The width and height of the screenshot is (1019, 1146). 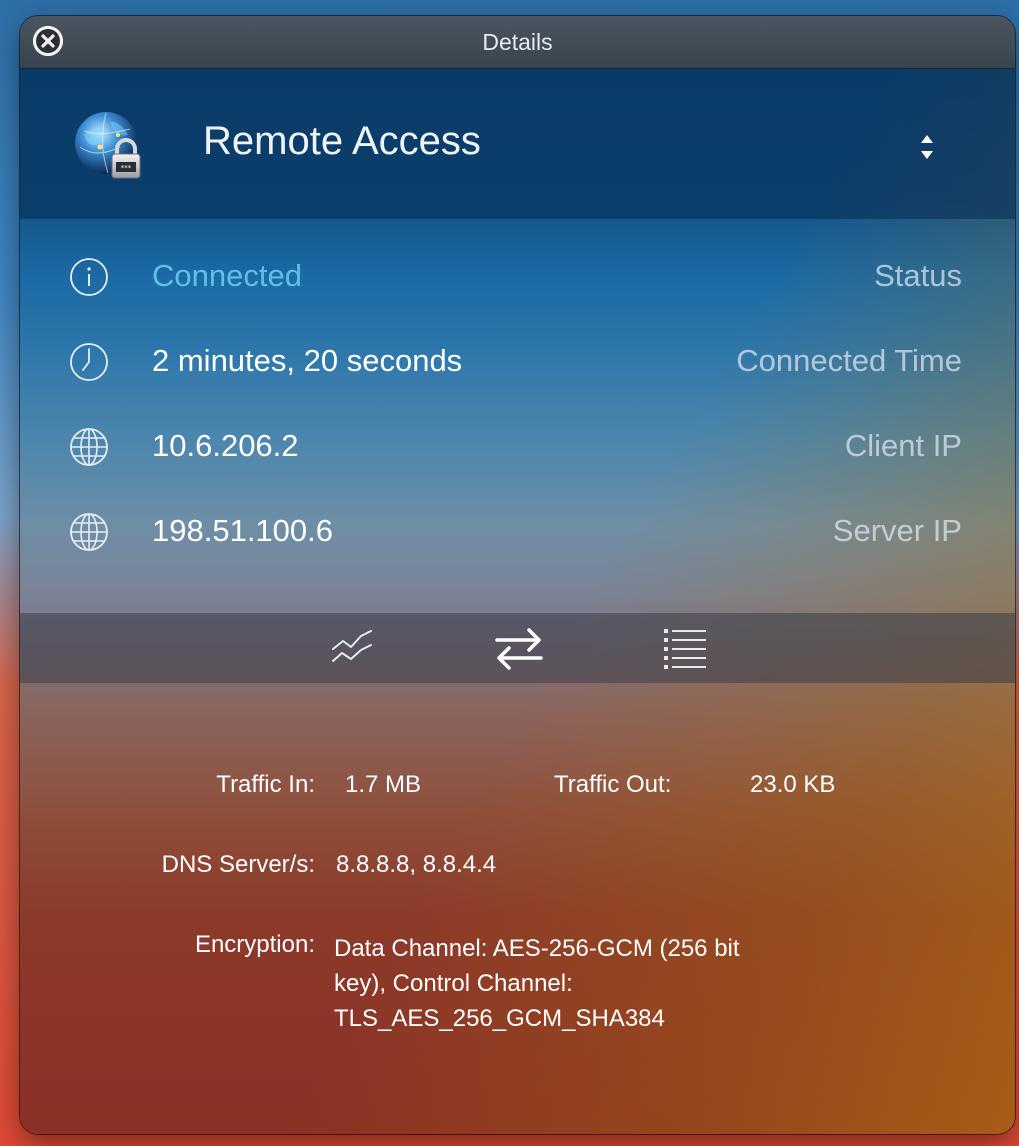 I want to click on connected-time-row: 2 minutes, 20 seconds Connected Time, so click(x=517, y=361).